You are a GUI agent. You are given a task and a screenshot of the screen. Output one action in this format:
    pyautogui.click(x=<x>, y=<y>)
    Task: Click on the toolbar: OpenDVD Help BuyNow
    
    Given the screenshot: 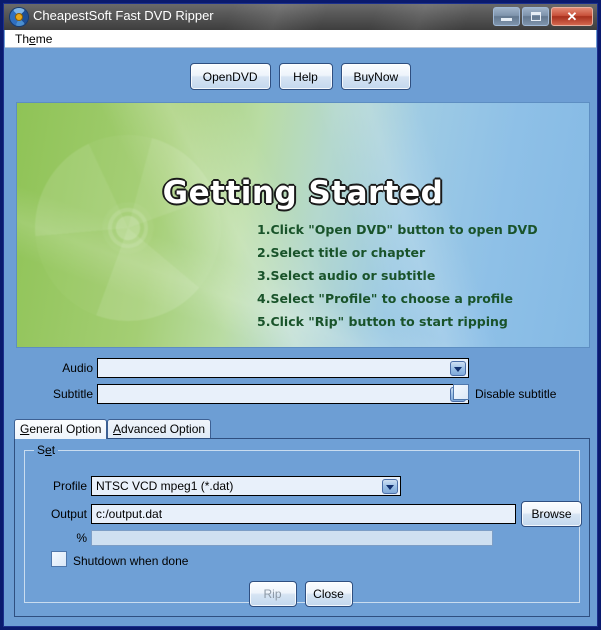 What is the action you would take?
    pyautogui.click(x=300, y=76)
    